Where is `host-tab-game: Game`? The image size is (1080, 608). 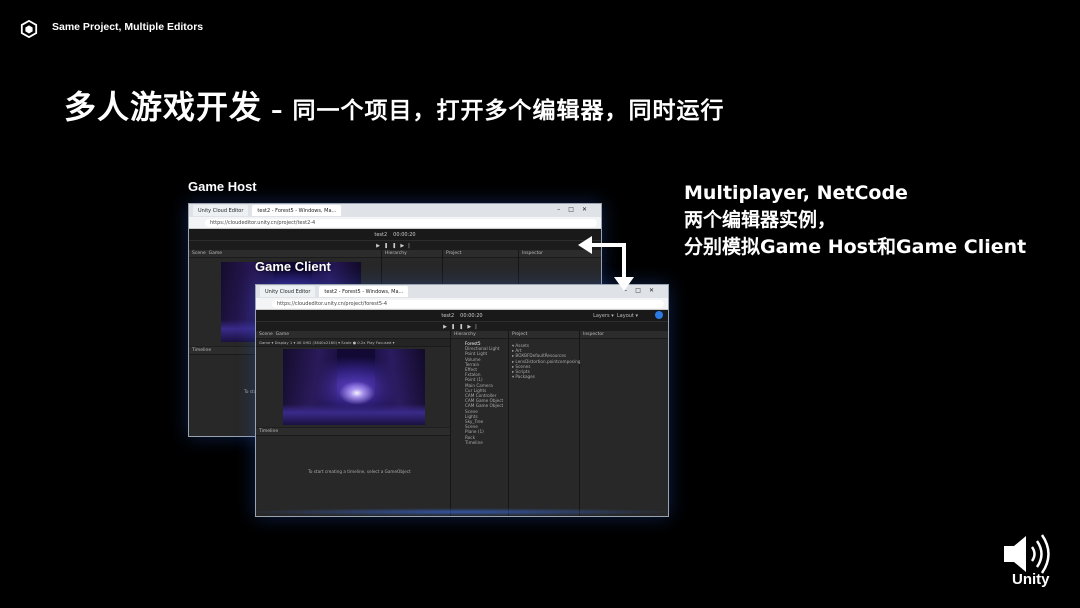 host-tab-game: Game is located at coordinates (215, 253).